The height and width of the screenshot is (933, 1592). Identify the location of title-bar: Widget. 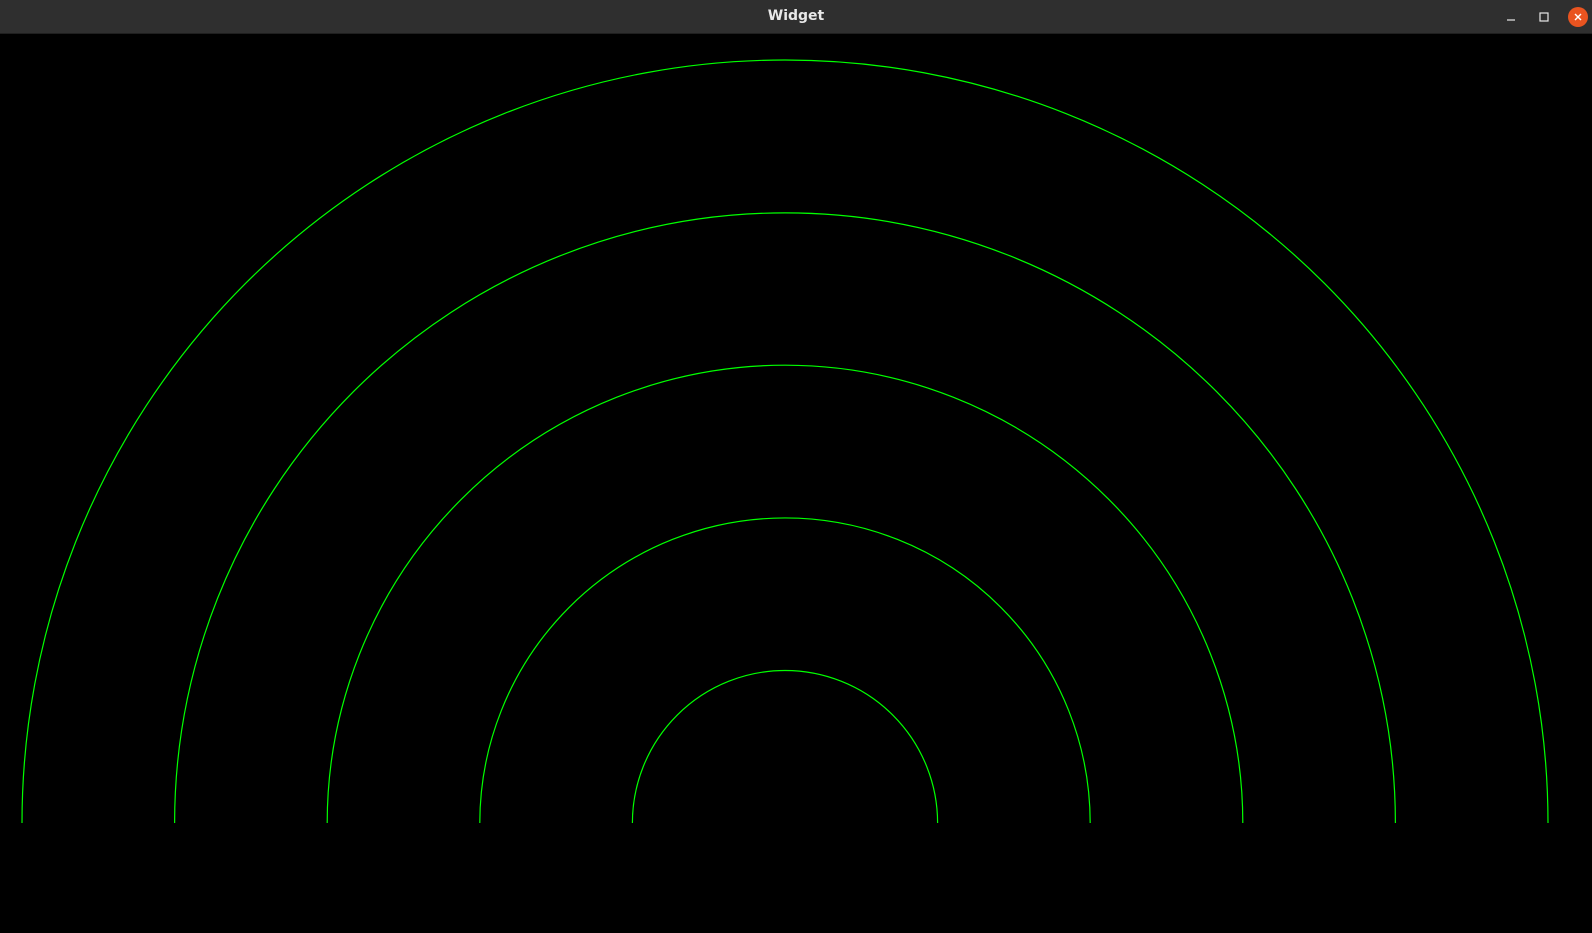
(796, 17).